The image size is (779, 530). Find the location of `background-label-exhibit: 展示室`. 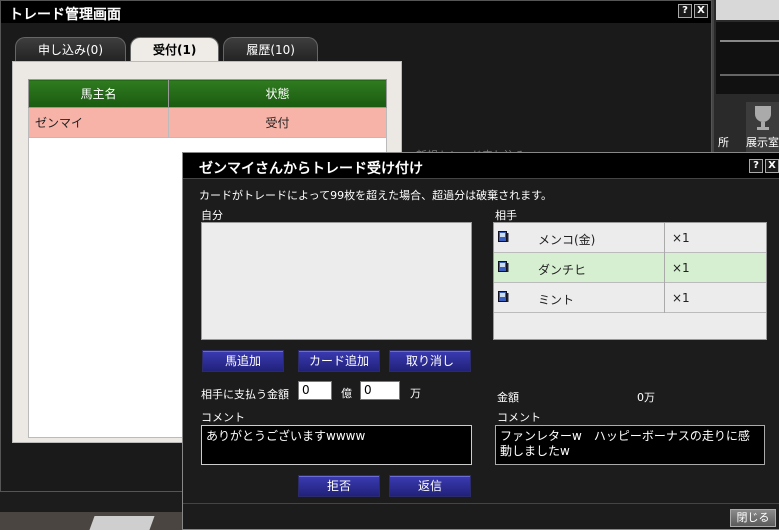

background-label-exhibit: 展示室 is located at coordinates (762, 142).